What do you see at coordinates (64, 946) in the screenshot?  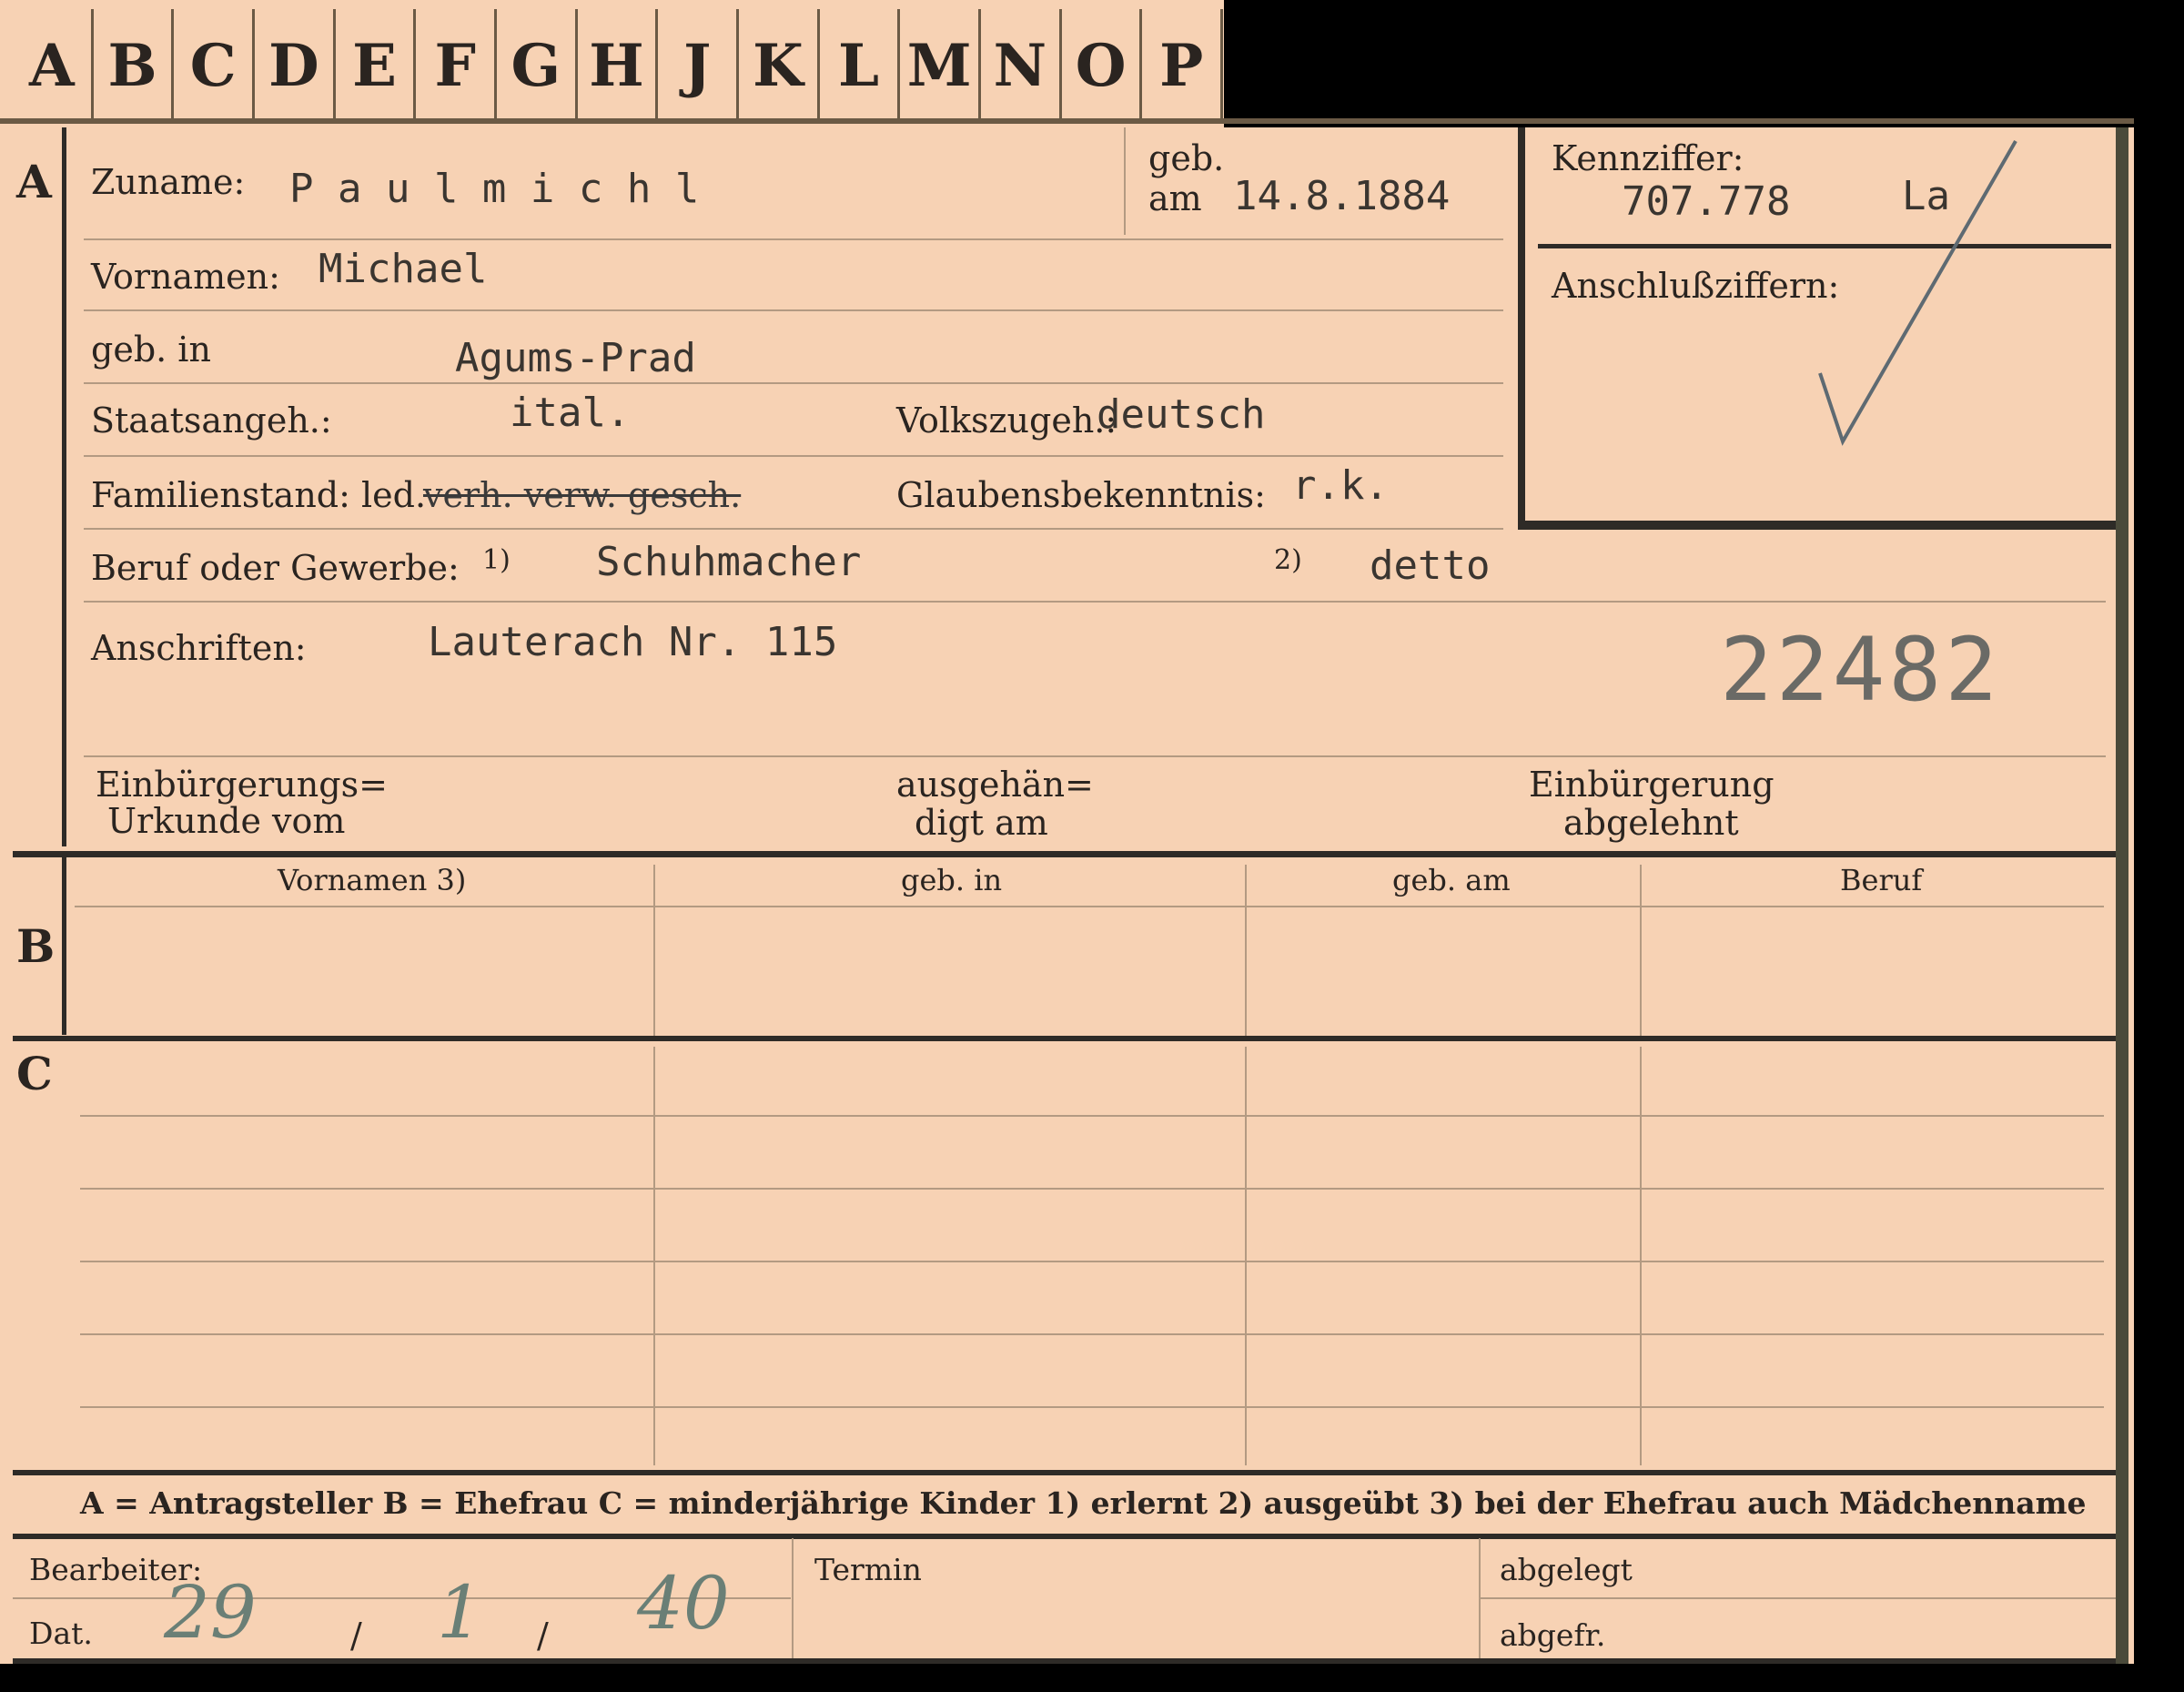 I see `section-b-left-border` at bounding box center [64, 946].